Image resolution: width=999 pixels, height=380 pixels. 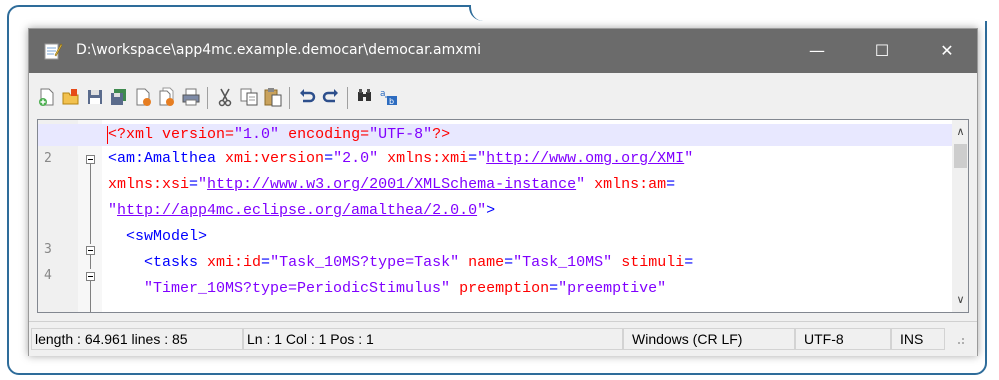 I want to click on code-line: <swModel>, so click(x=157, y=236).